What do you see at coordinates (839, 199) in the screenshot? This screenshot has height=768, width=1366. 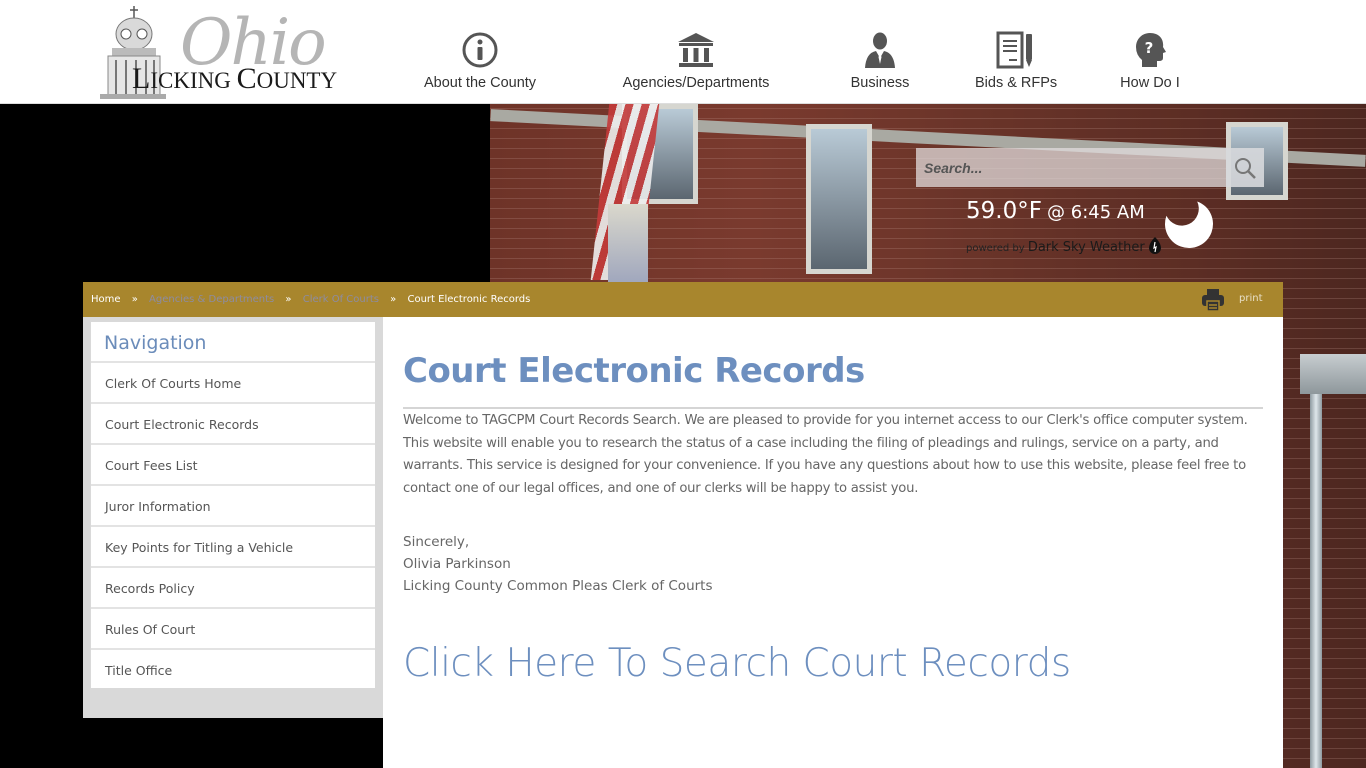 I see `building-window` at bounding box center [839, 199].